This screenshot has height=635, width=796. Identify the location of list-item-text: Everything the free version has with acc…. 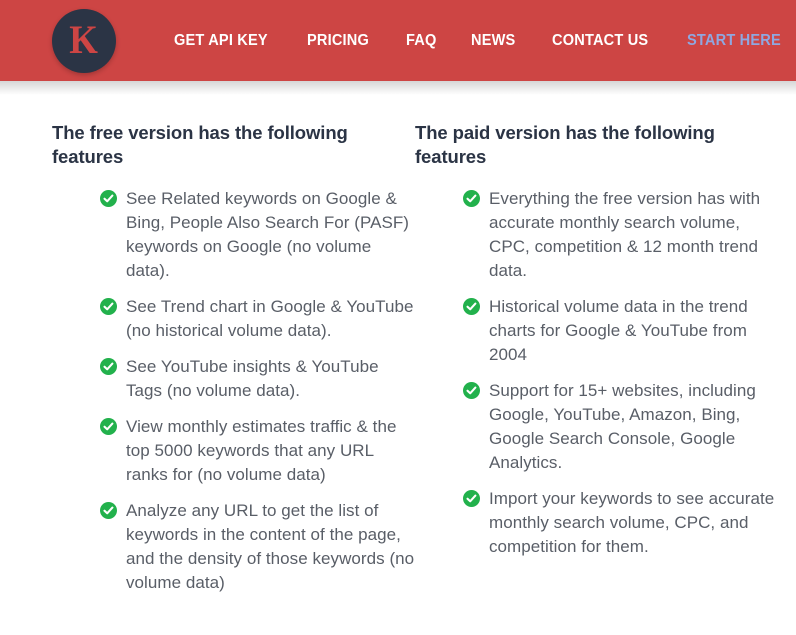
(625, 234).